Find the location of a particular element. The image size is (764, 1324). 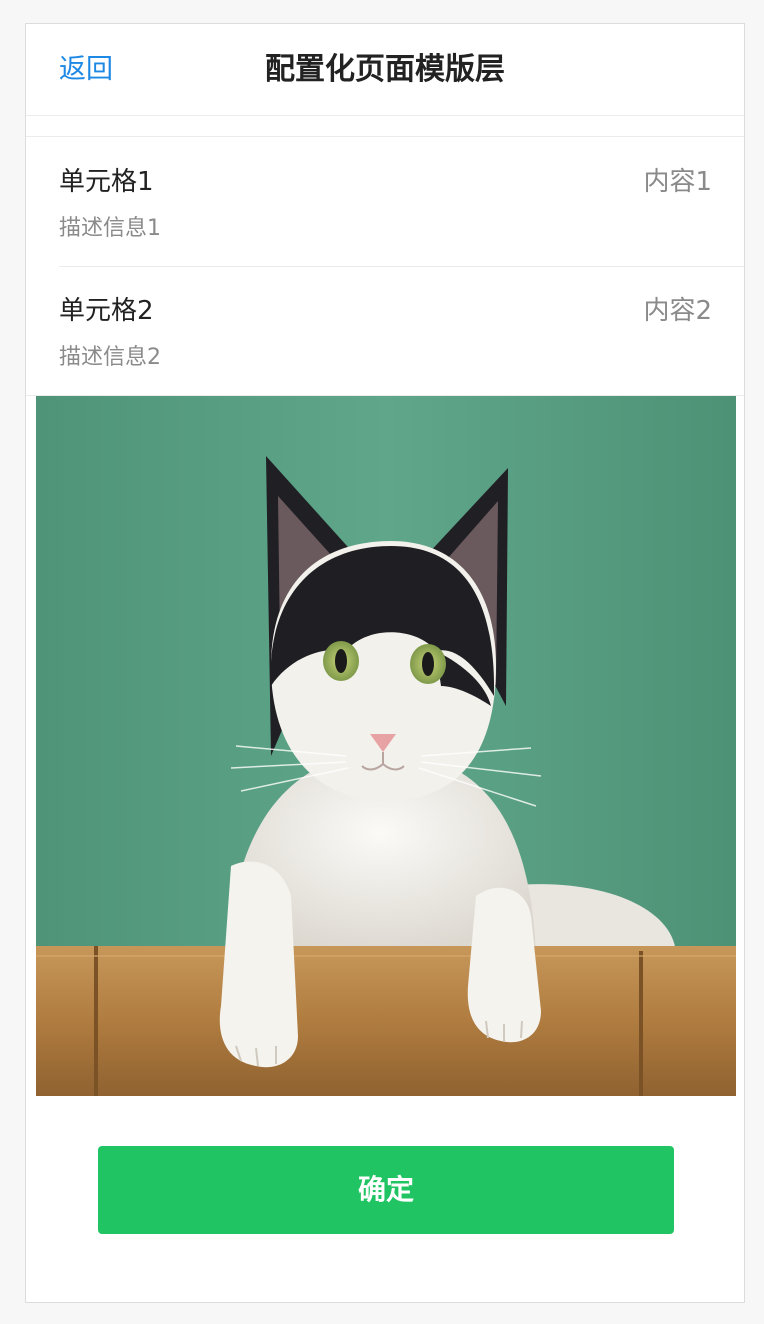

cell-description: 描述信息1 is located at coordinates (110, 228).